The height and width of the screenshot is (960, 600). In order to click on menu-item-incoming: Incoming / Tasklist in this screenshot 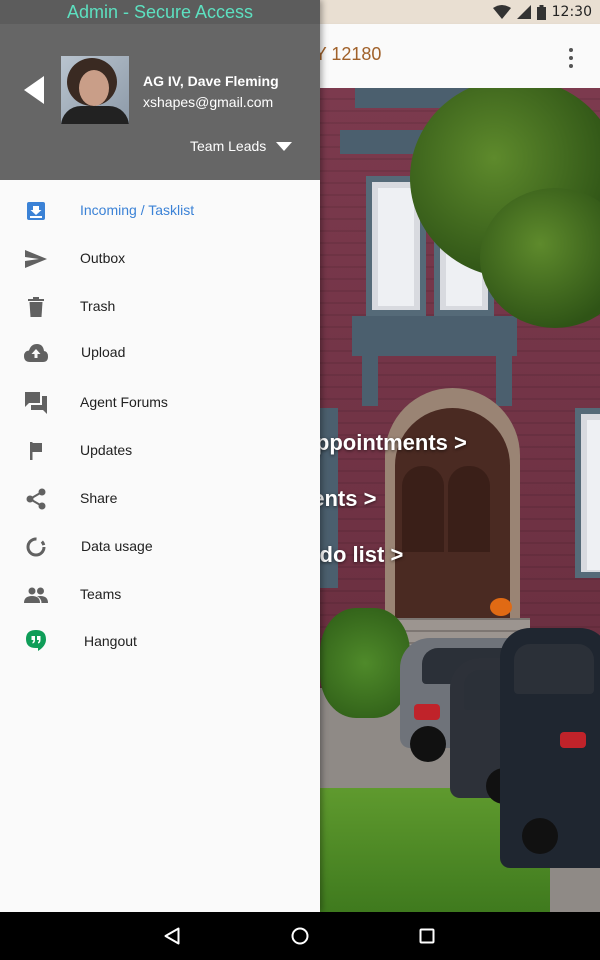, I will do `click(160, 209)`.